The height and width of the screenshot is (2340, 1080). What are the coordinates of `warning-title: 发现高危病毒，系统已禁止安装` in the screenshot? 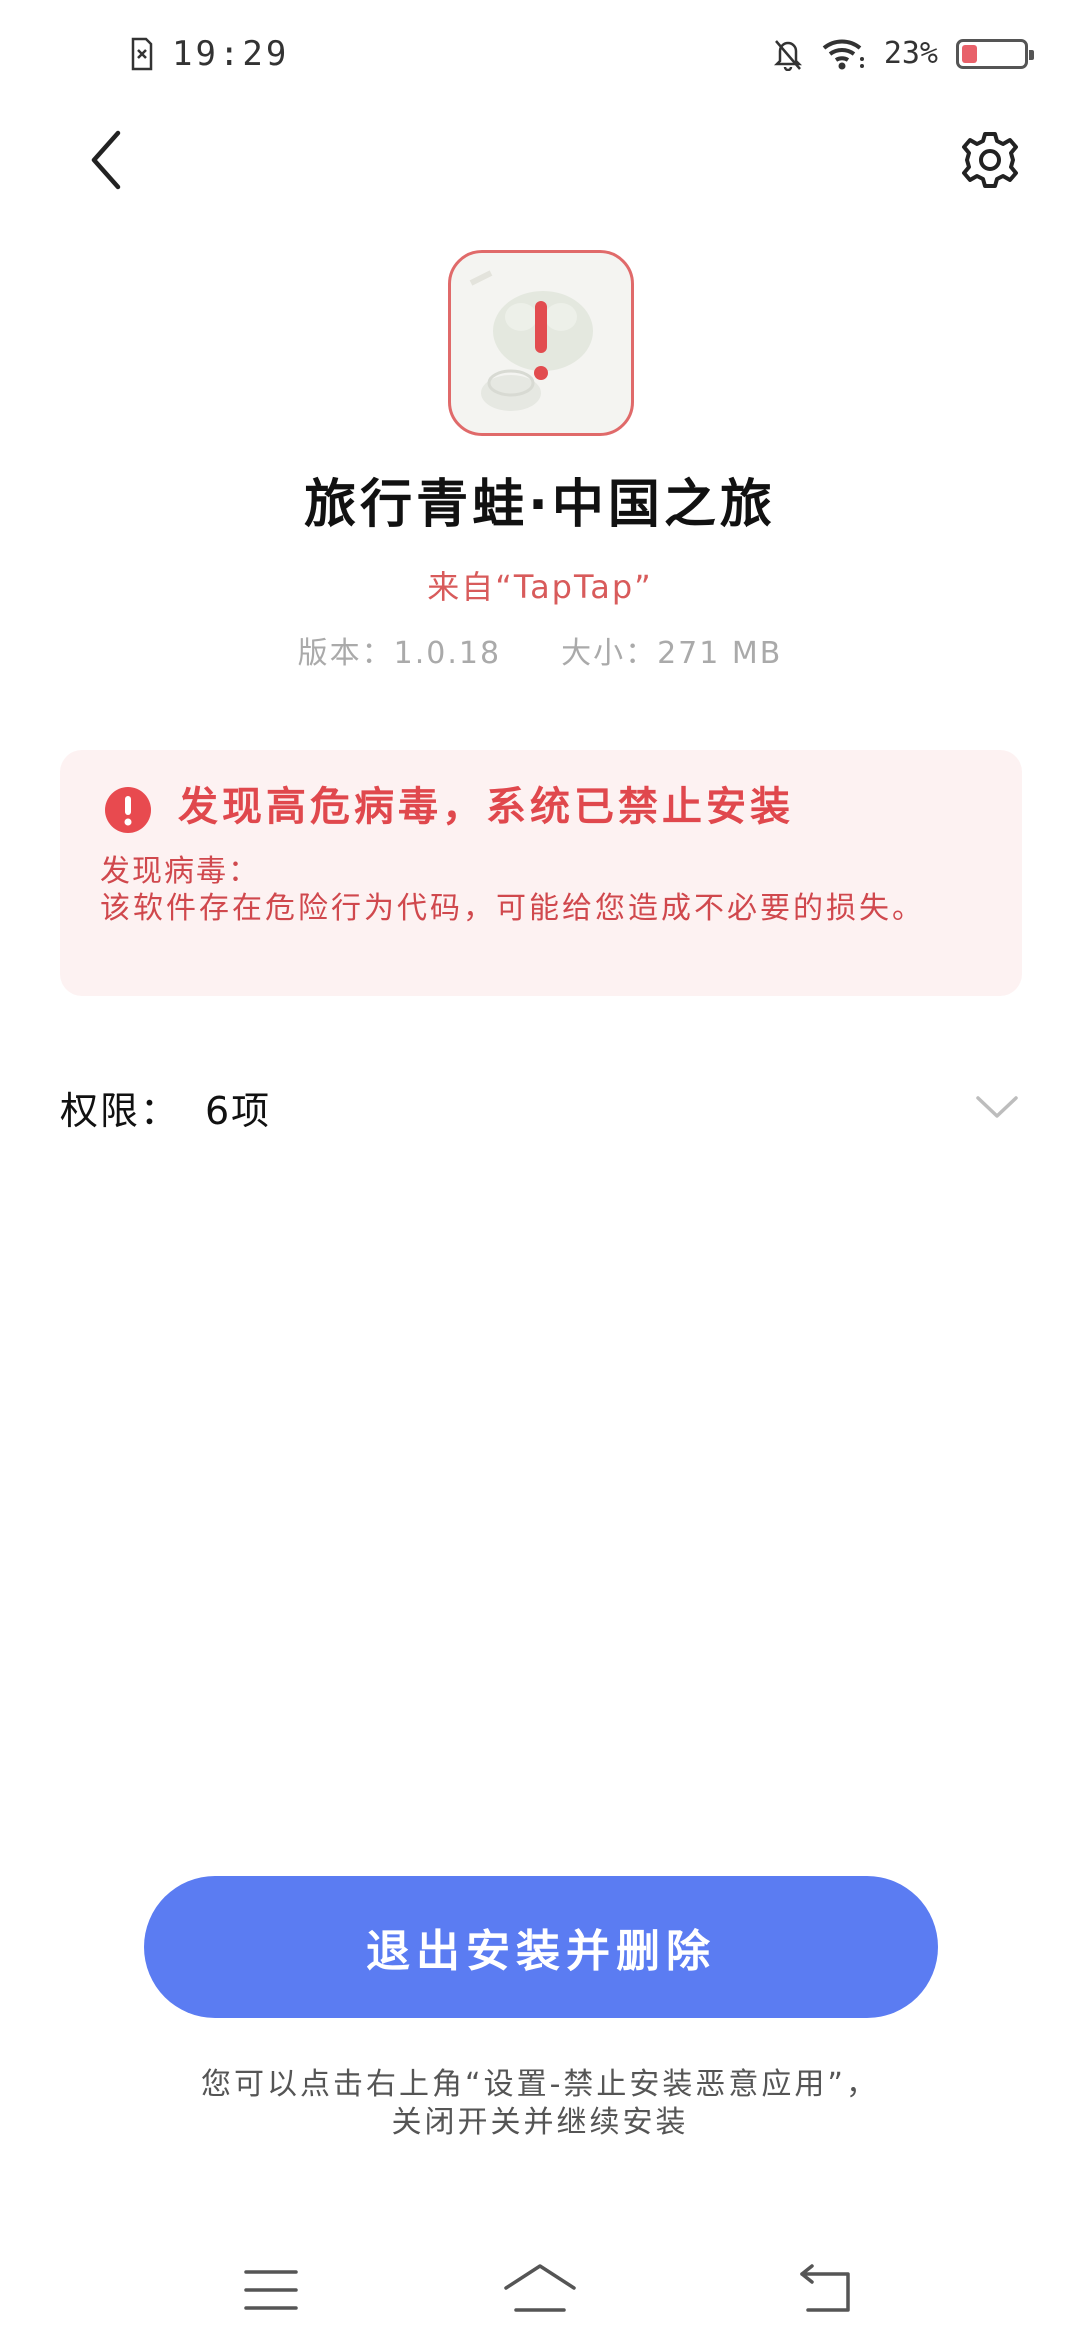 It's located at (486, 807).